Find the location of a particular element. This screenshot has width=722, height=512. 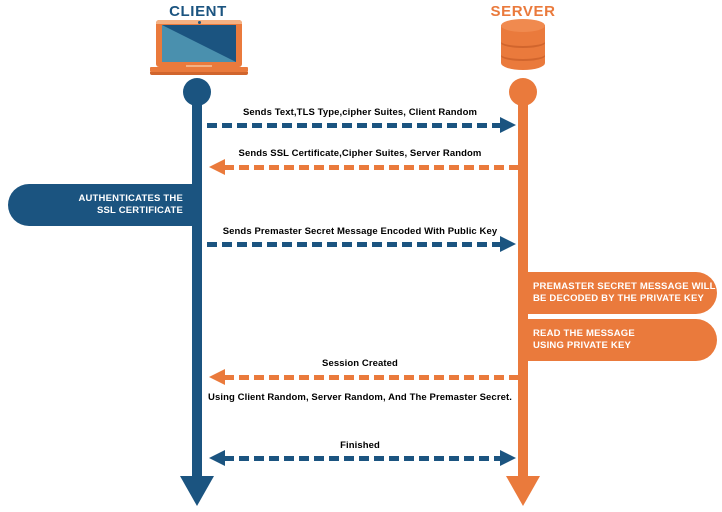

banner-line-2: BE DECODED BY THE PRIVATE KEY is located at coordinates (619, 298).